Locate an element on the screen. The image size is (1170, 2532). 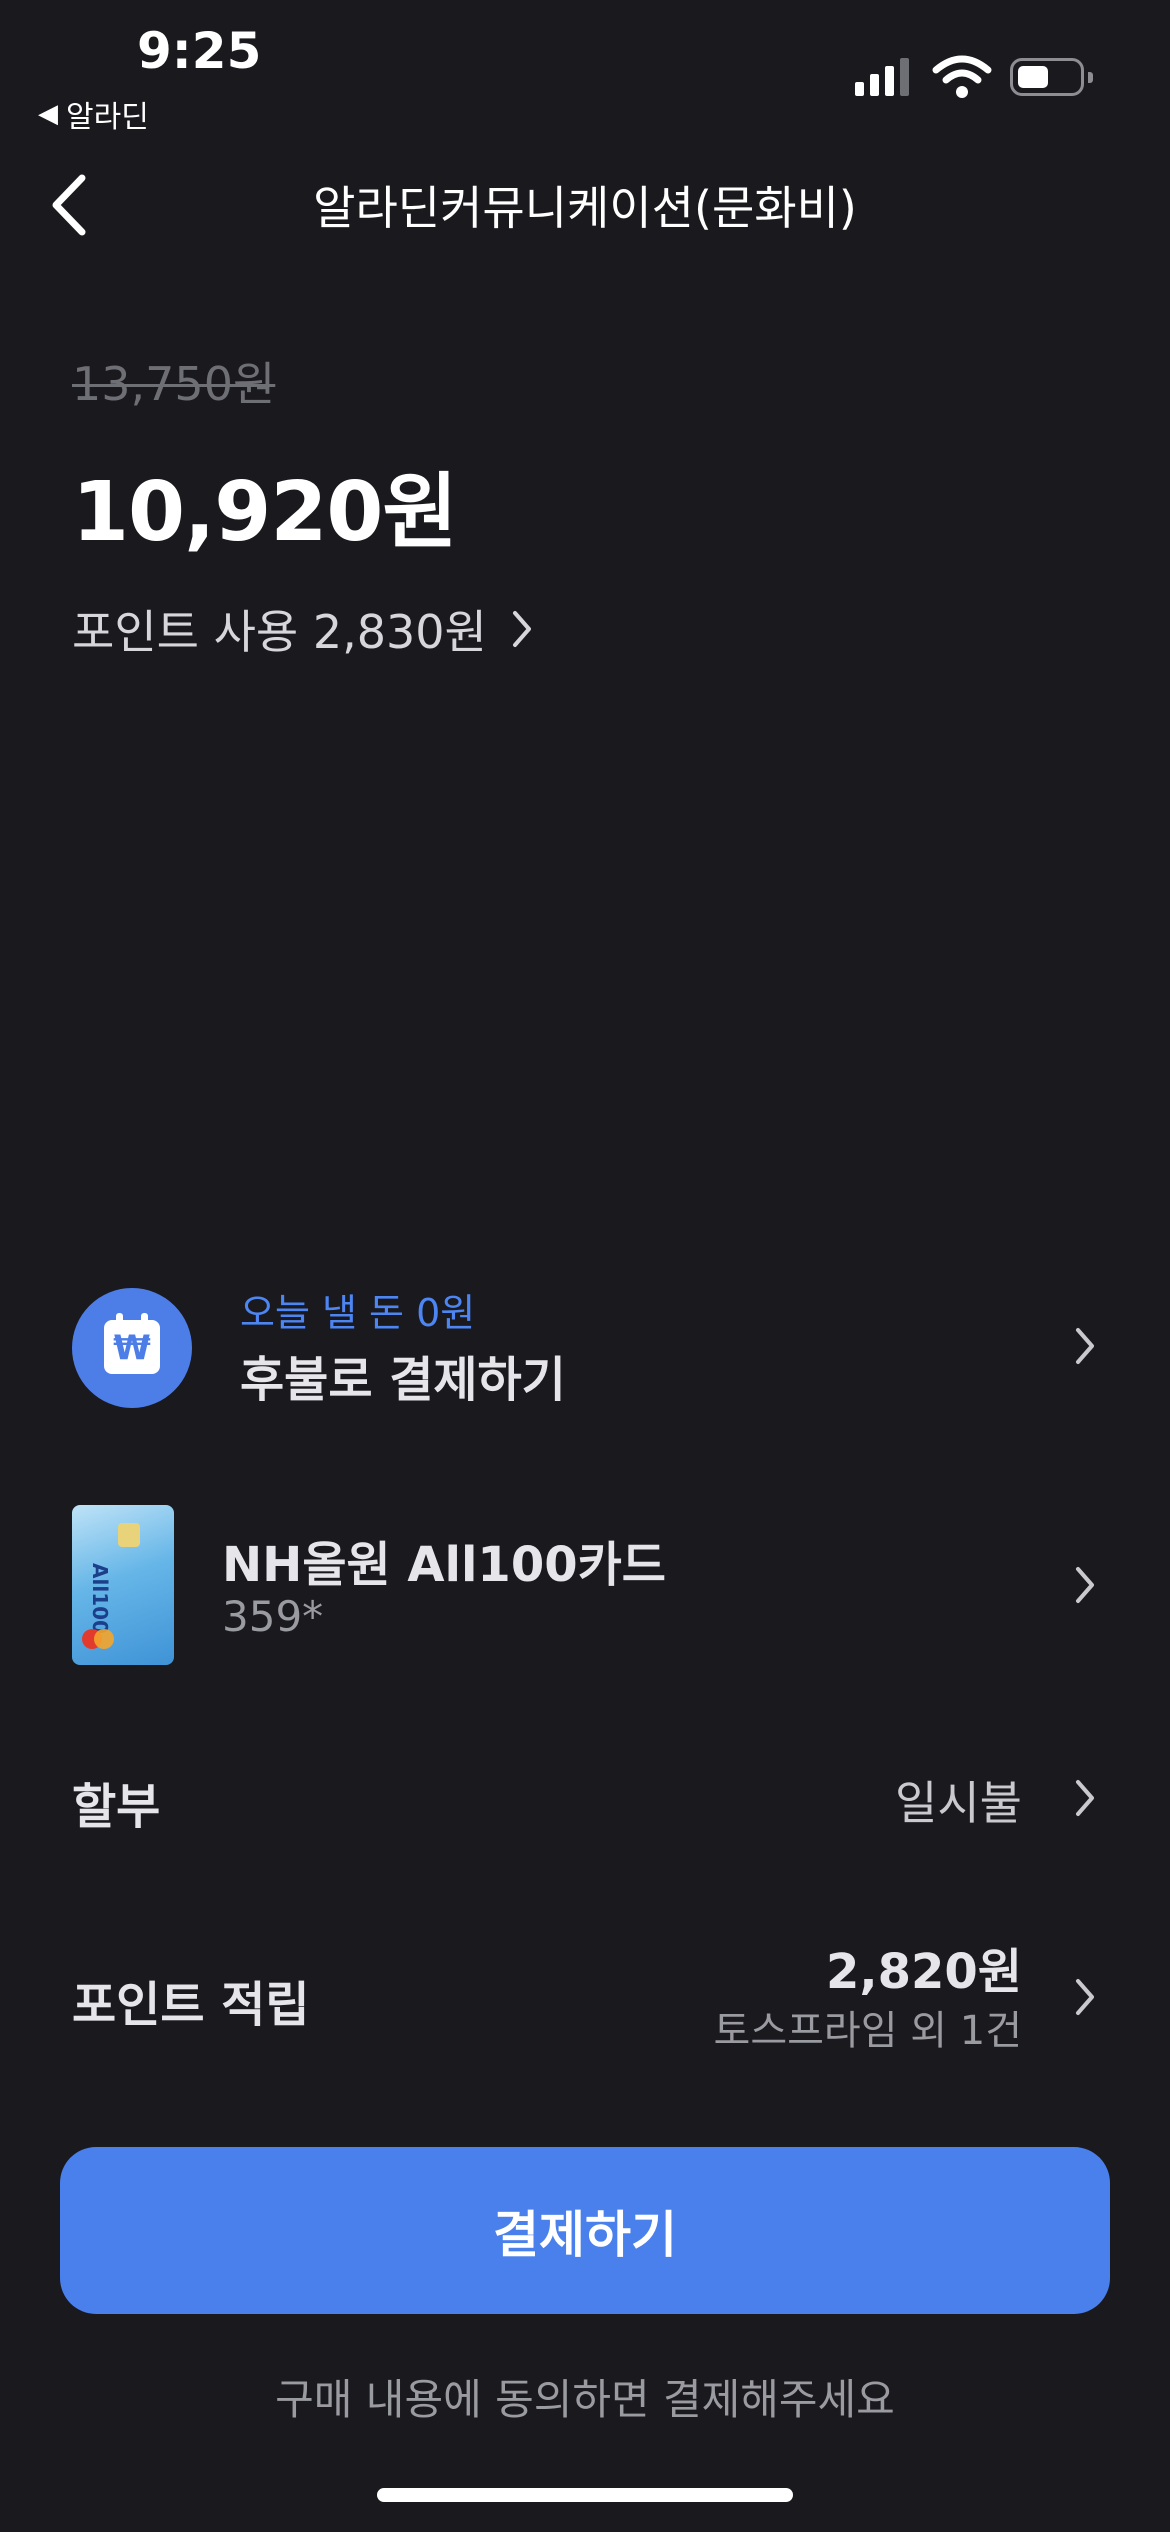
back-app-label: 알라딘 is located at coordinates (107, 117).